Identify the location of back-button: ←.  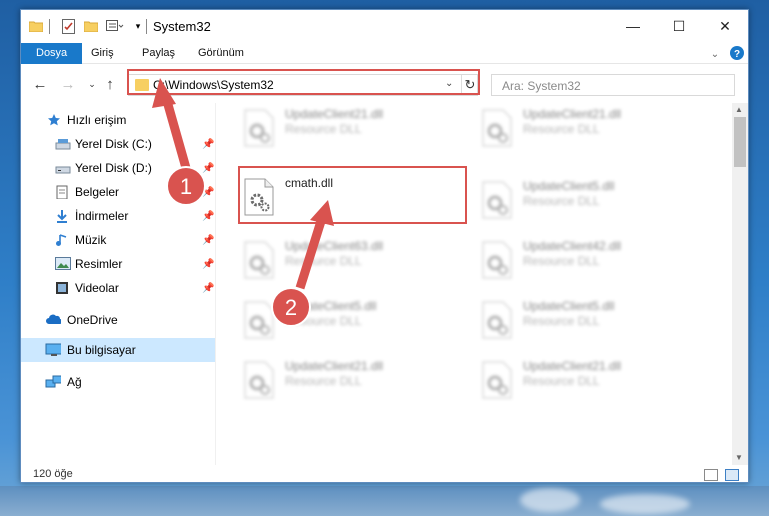
(40, 84).